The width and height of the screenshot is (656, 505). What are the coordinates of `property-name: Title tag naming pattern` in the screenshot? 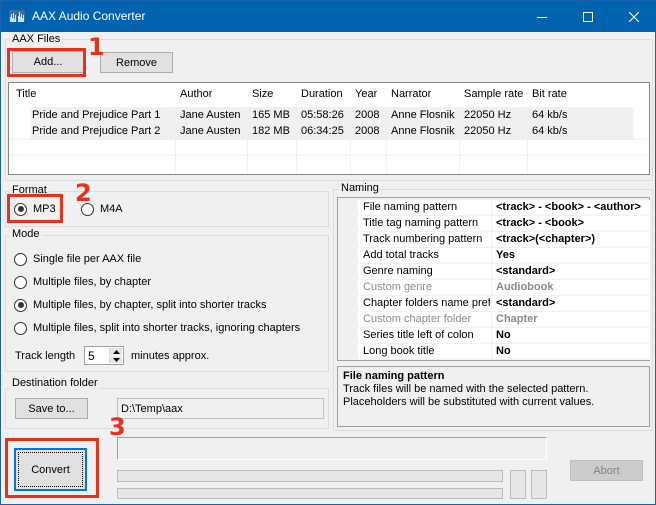 It's located at (421, 223).